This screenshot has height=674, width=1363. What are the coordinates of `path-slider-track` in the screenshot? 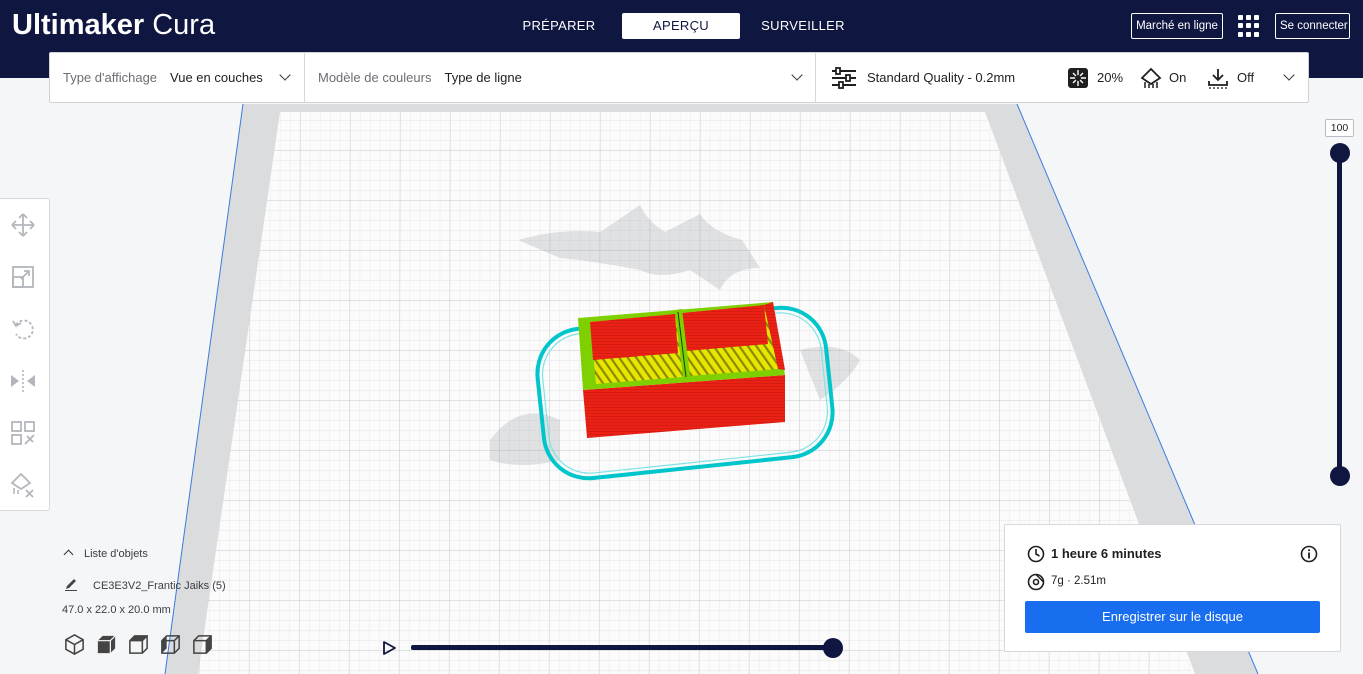 It's located at (623, 647).